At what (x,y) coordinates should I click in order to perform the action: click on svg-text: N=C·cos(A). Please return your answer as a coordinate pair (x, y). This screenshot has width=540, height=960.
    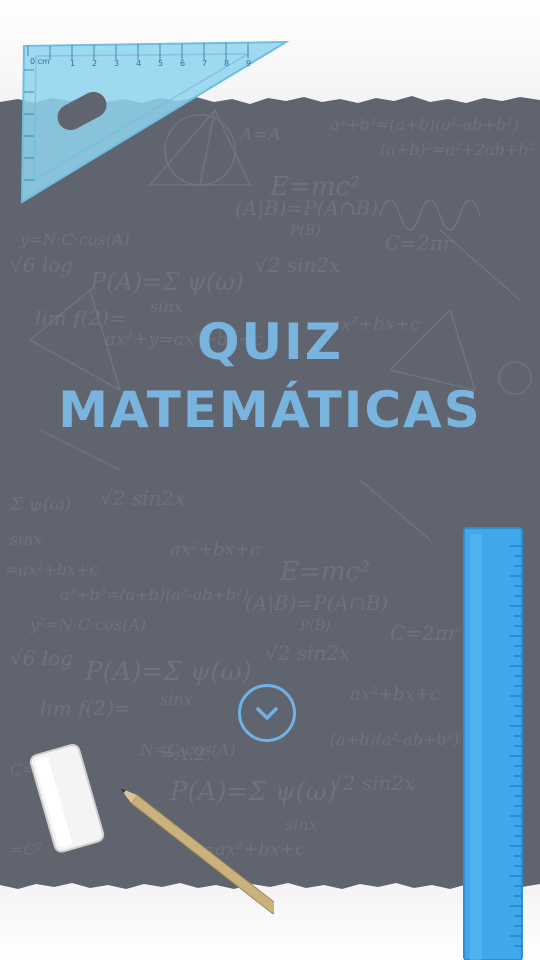
    Looking at the image, I should click on (187, 749).